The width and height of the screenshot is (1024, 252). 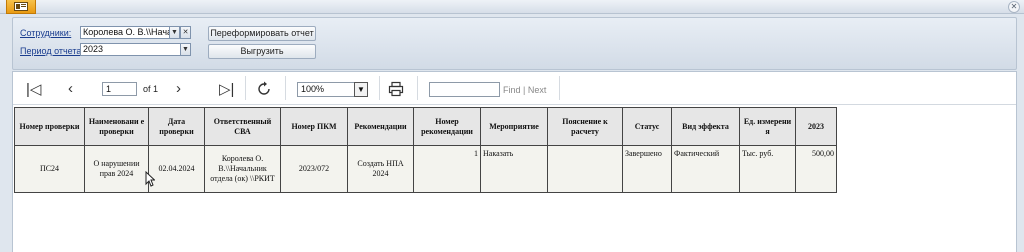 What do you see at coordinates (33, 89) in the screenshot?
I see `first-page-icon: |◁` at bounding box center [33, 89].